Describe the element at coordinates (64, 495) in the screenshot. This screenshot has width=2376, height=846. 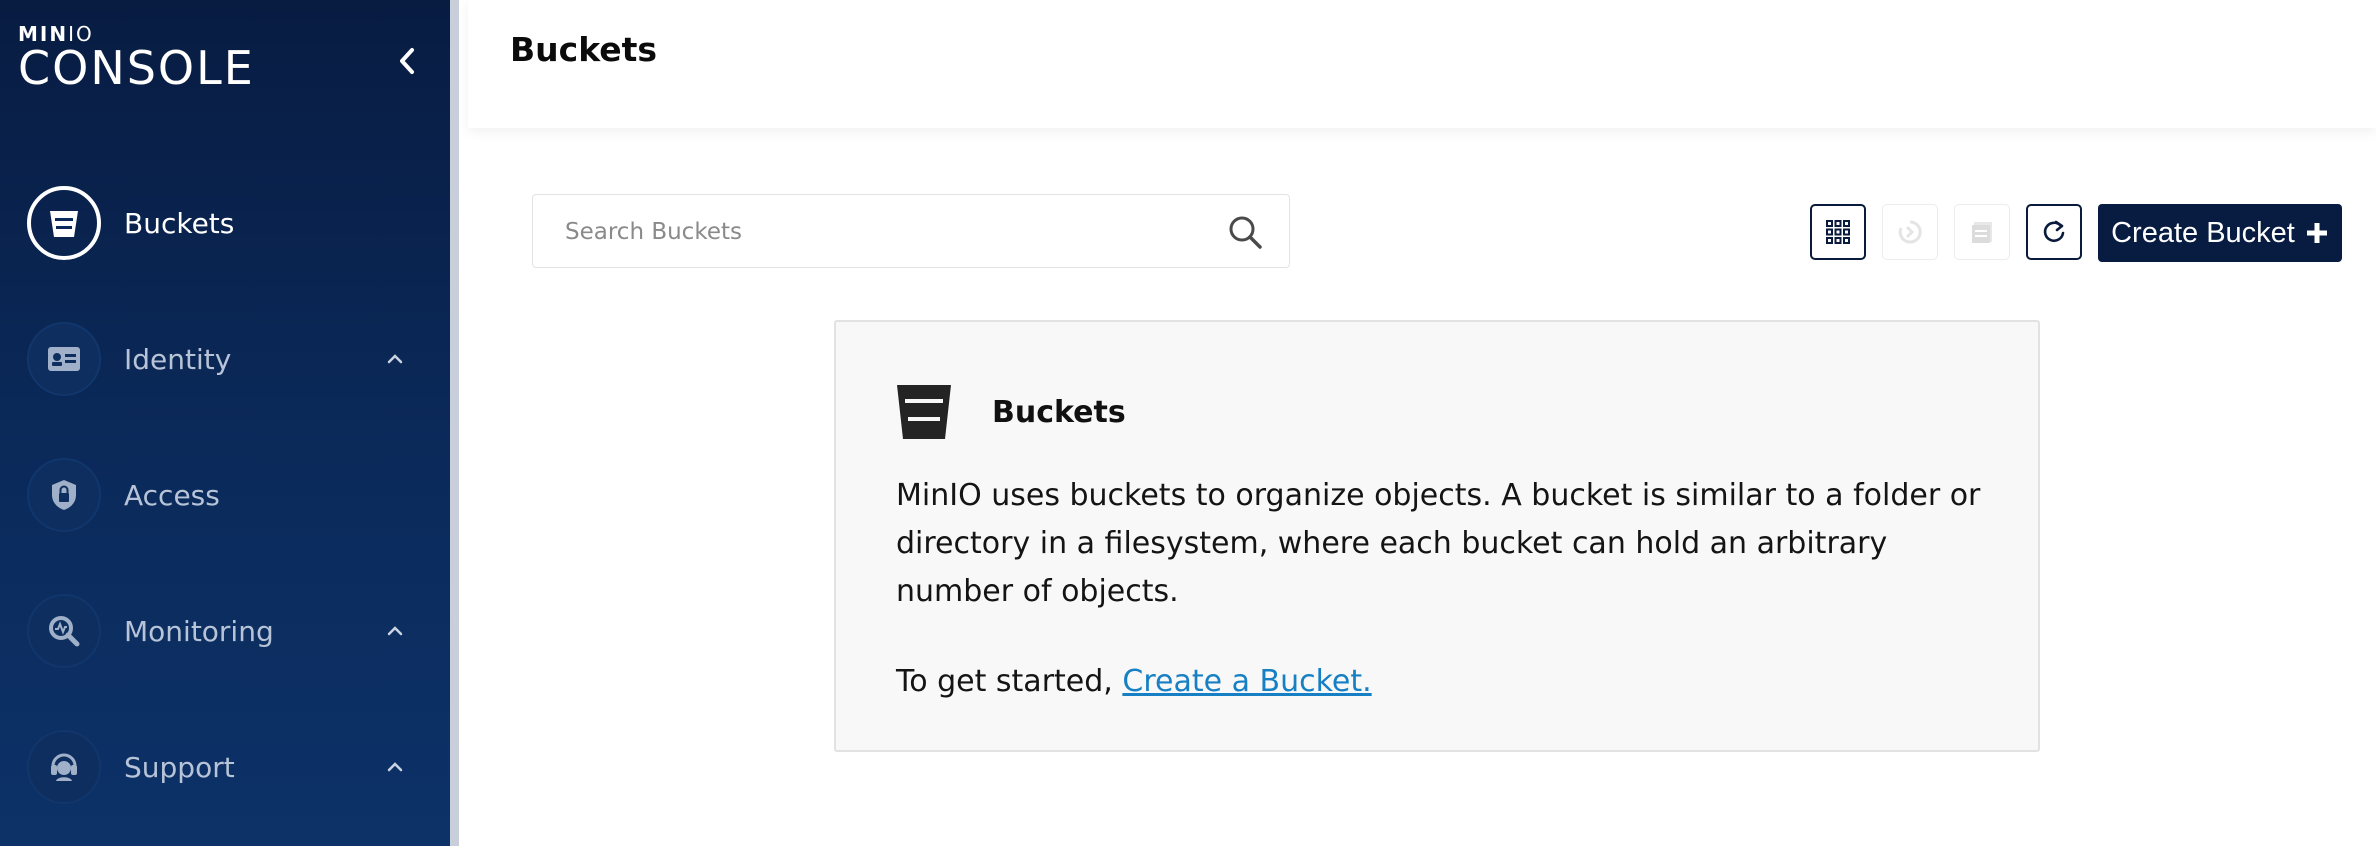
I see `lock-shield-icon` at that location.